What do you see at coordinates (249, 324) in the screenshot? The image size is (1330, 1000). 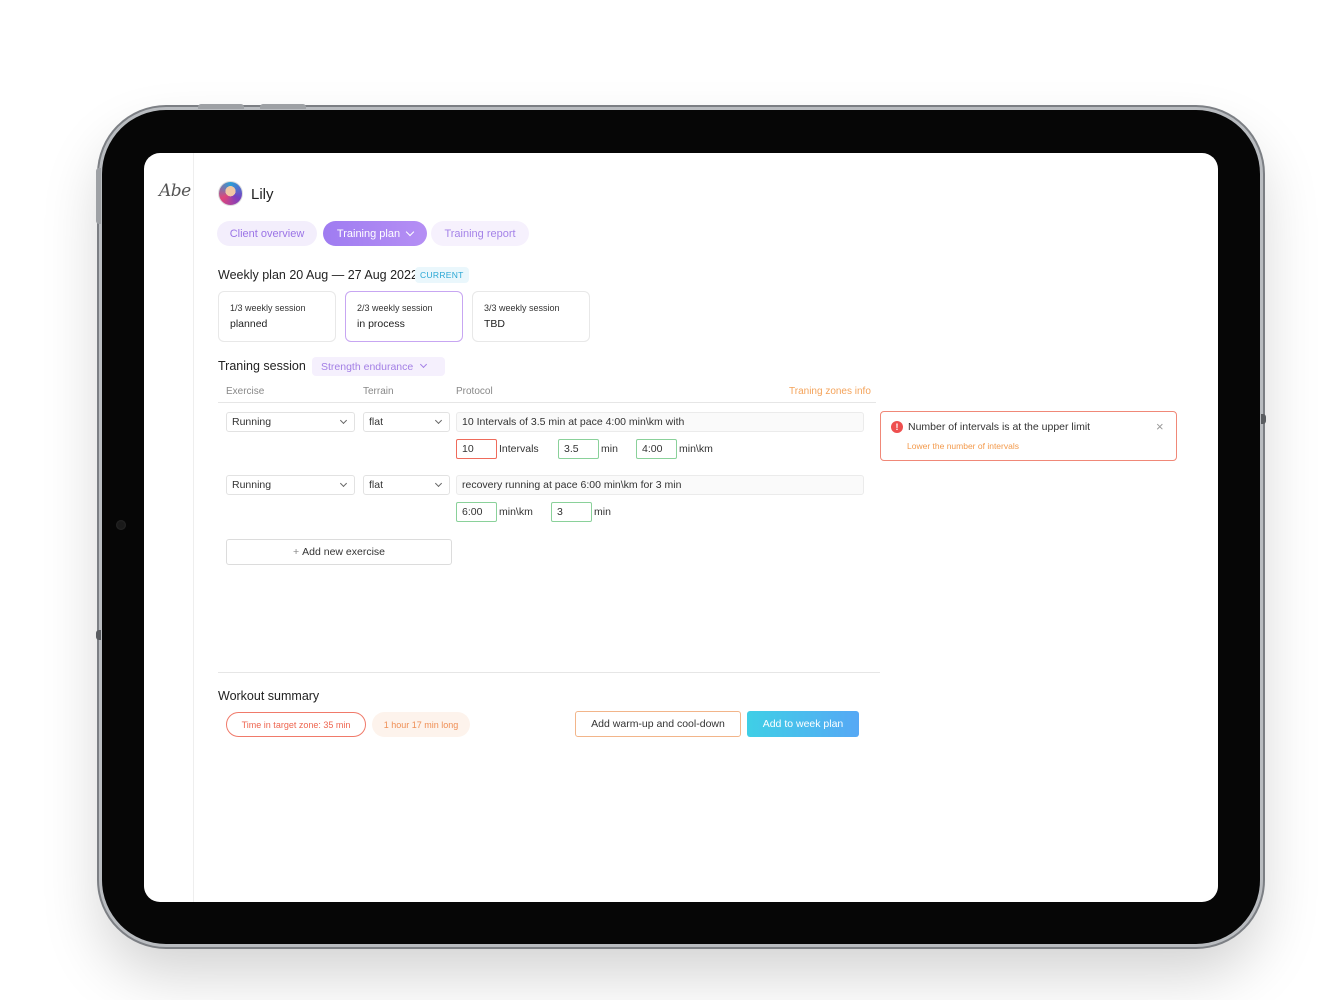 I see `session-status: planned` at bounding box center [249, 324].